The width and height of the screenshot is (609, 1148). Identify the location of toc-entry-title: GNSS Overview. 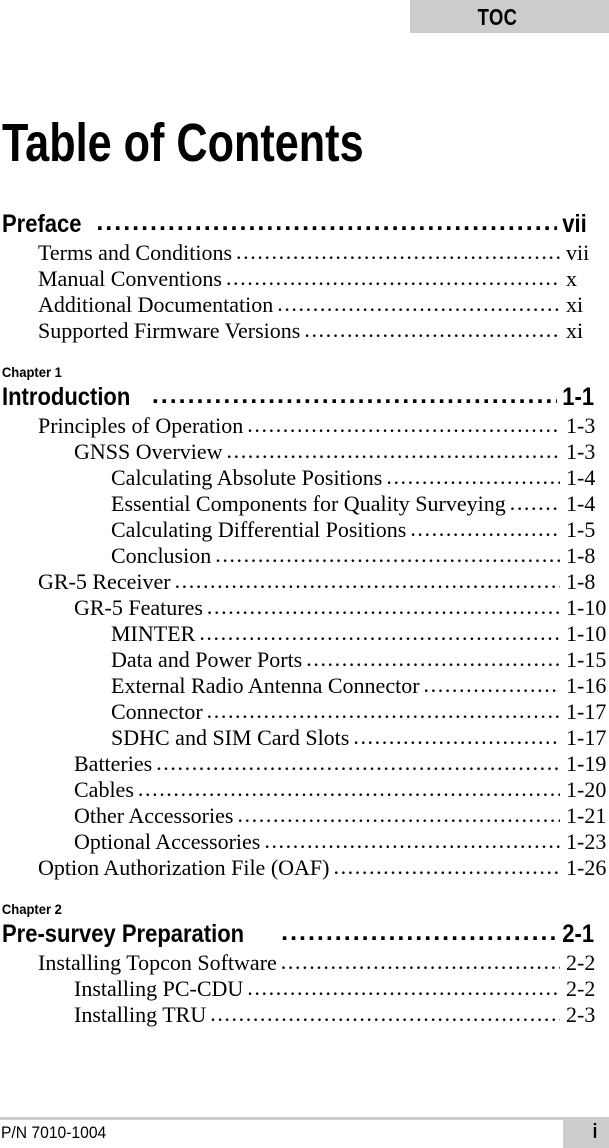
(148, 451).